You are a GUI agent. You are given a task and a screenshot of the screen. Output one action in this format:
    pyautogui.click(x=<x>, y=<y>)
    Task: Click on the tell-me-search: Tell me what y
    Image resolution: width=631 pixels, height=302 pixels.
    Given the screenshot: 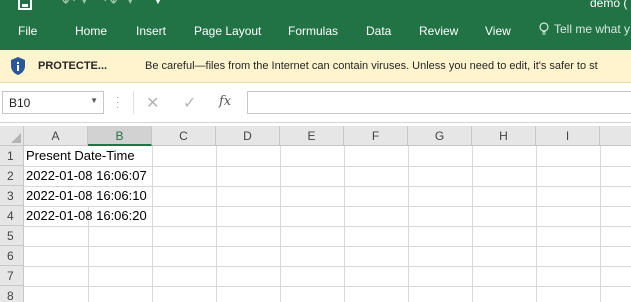 What is the action you would take?
    pyautogui.click(x=584, y=29)
    